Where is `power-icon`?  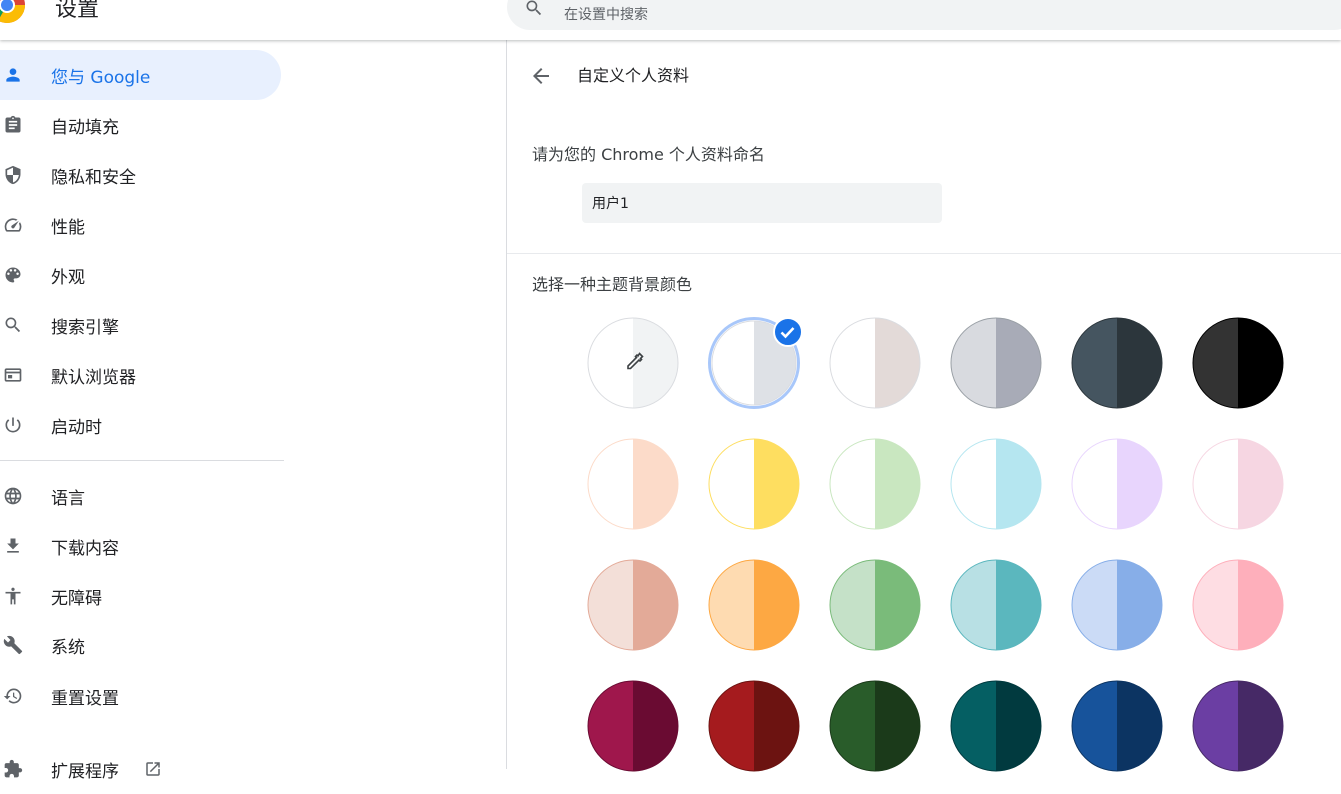 power-icon is located at coordinates (13, 425).